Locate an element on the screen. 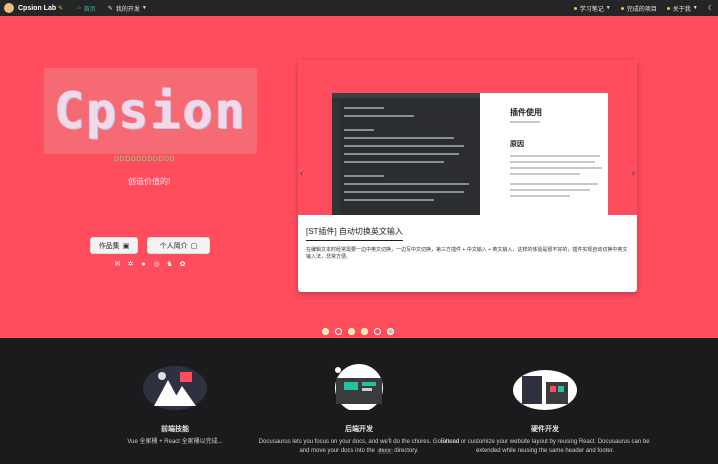  box-icon: ▣ is located at coordinates (126, 246).